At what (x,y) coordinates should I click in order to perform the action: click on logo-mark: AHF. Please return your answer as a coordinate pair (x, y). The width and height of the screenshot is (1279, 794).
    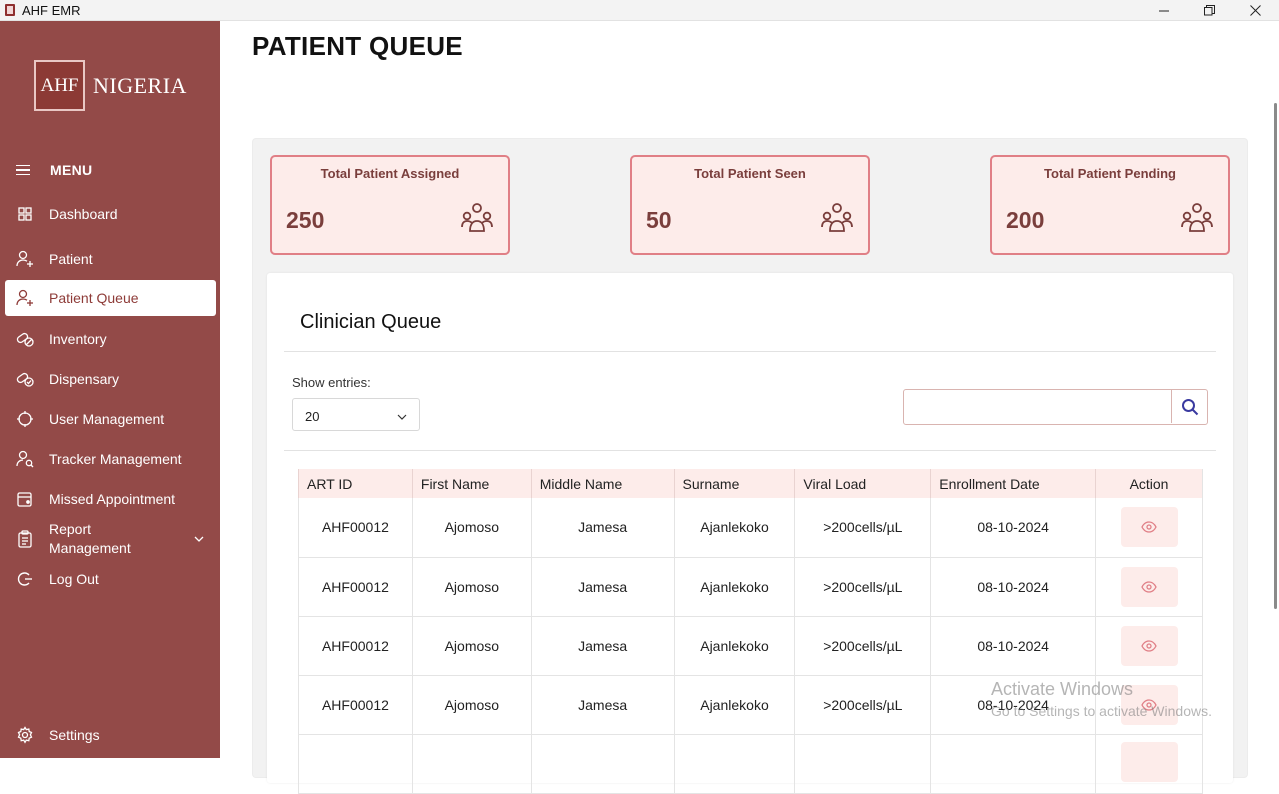
    Looking at the image, I should click on (59, 85).